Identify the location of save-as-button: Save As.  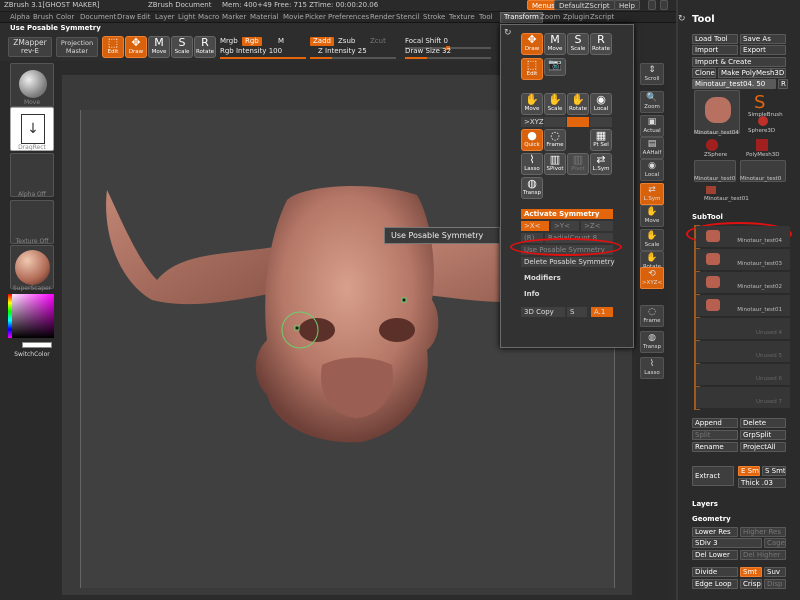
(763, 39).